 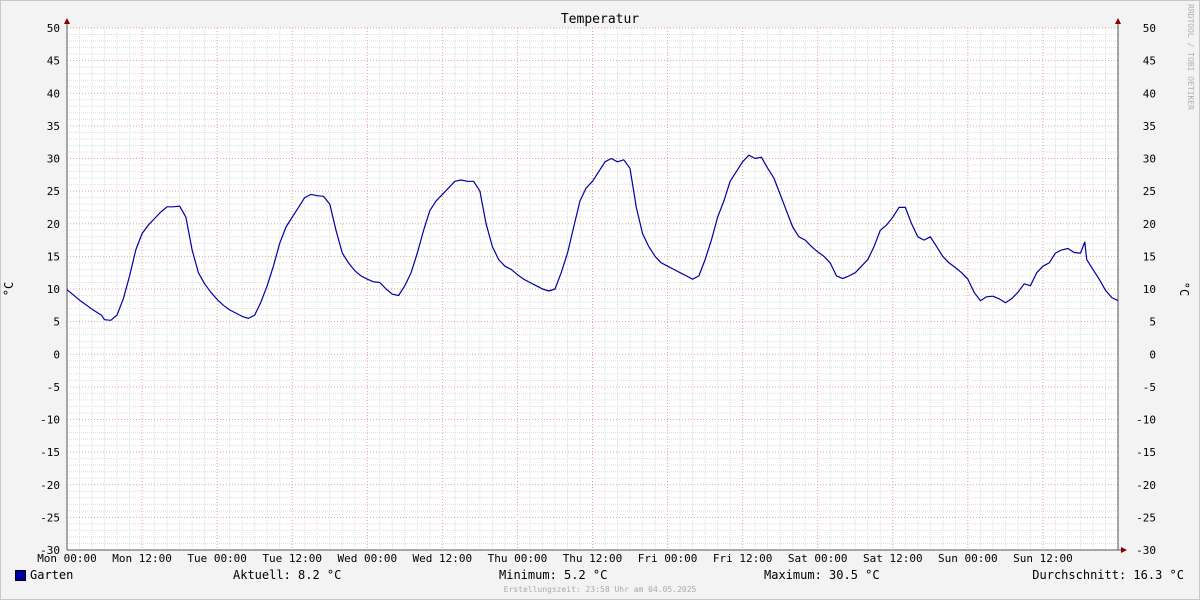 I want to click on y-axis-label-left: °C, so click(x=9, y=289).